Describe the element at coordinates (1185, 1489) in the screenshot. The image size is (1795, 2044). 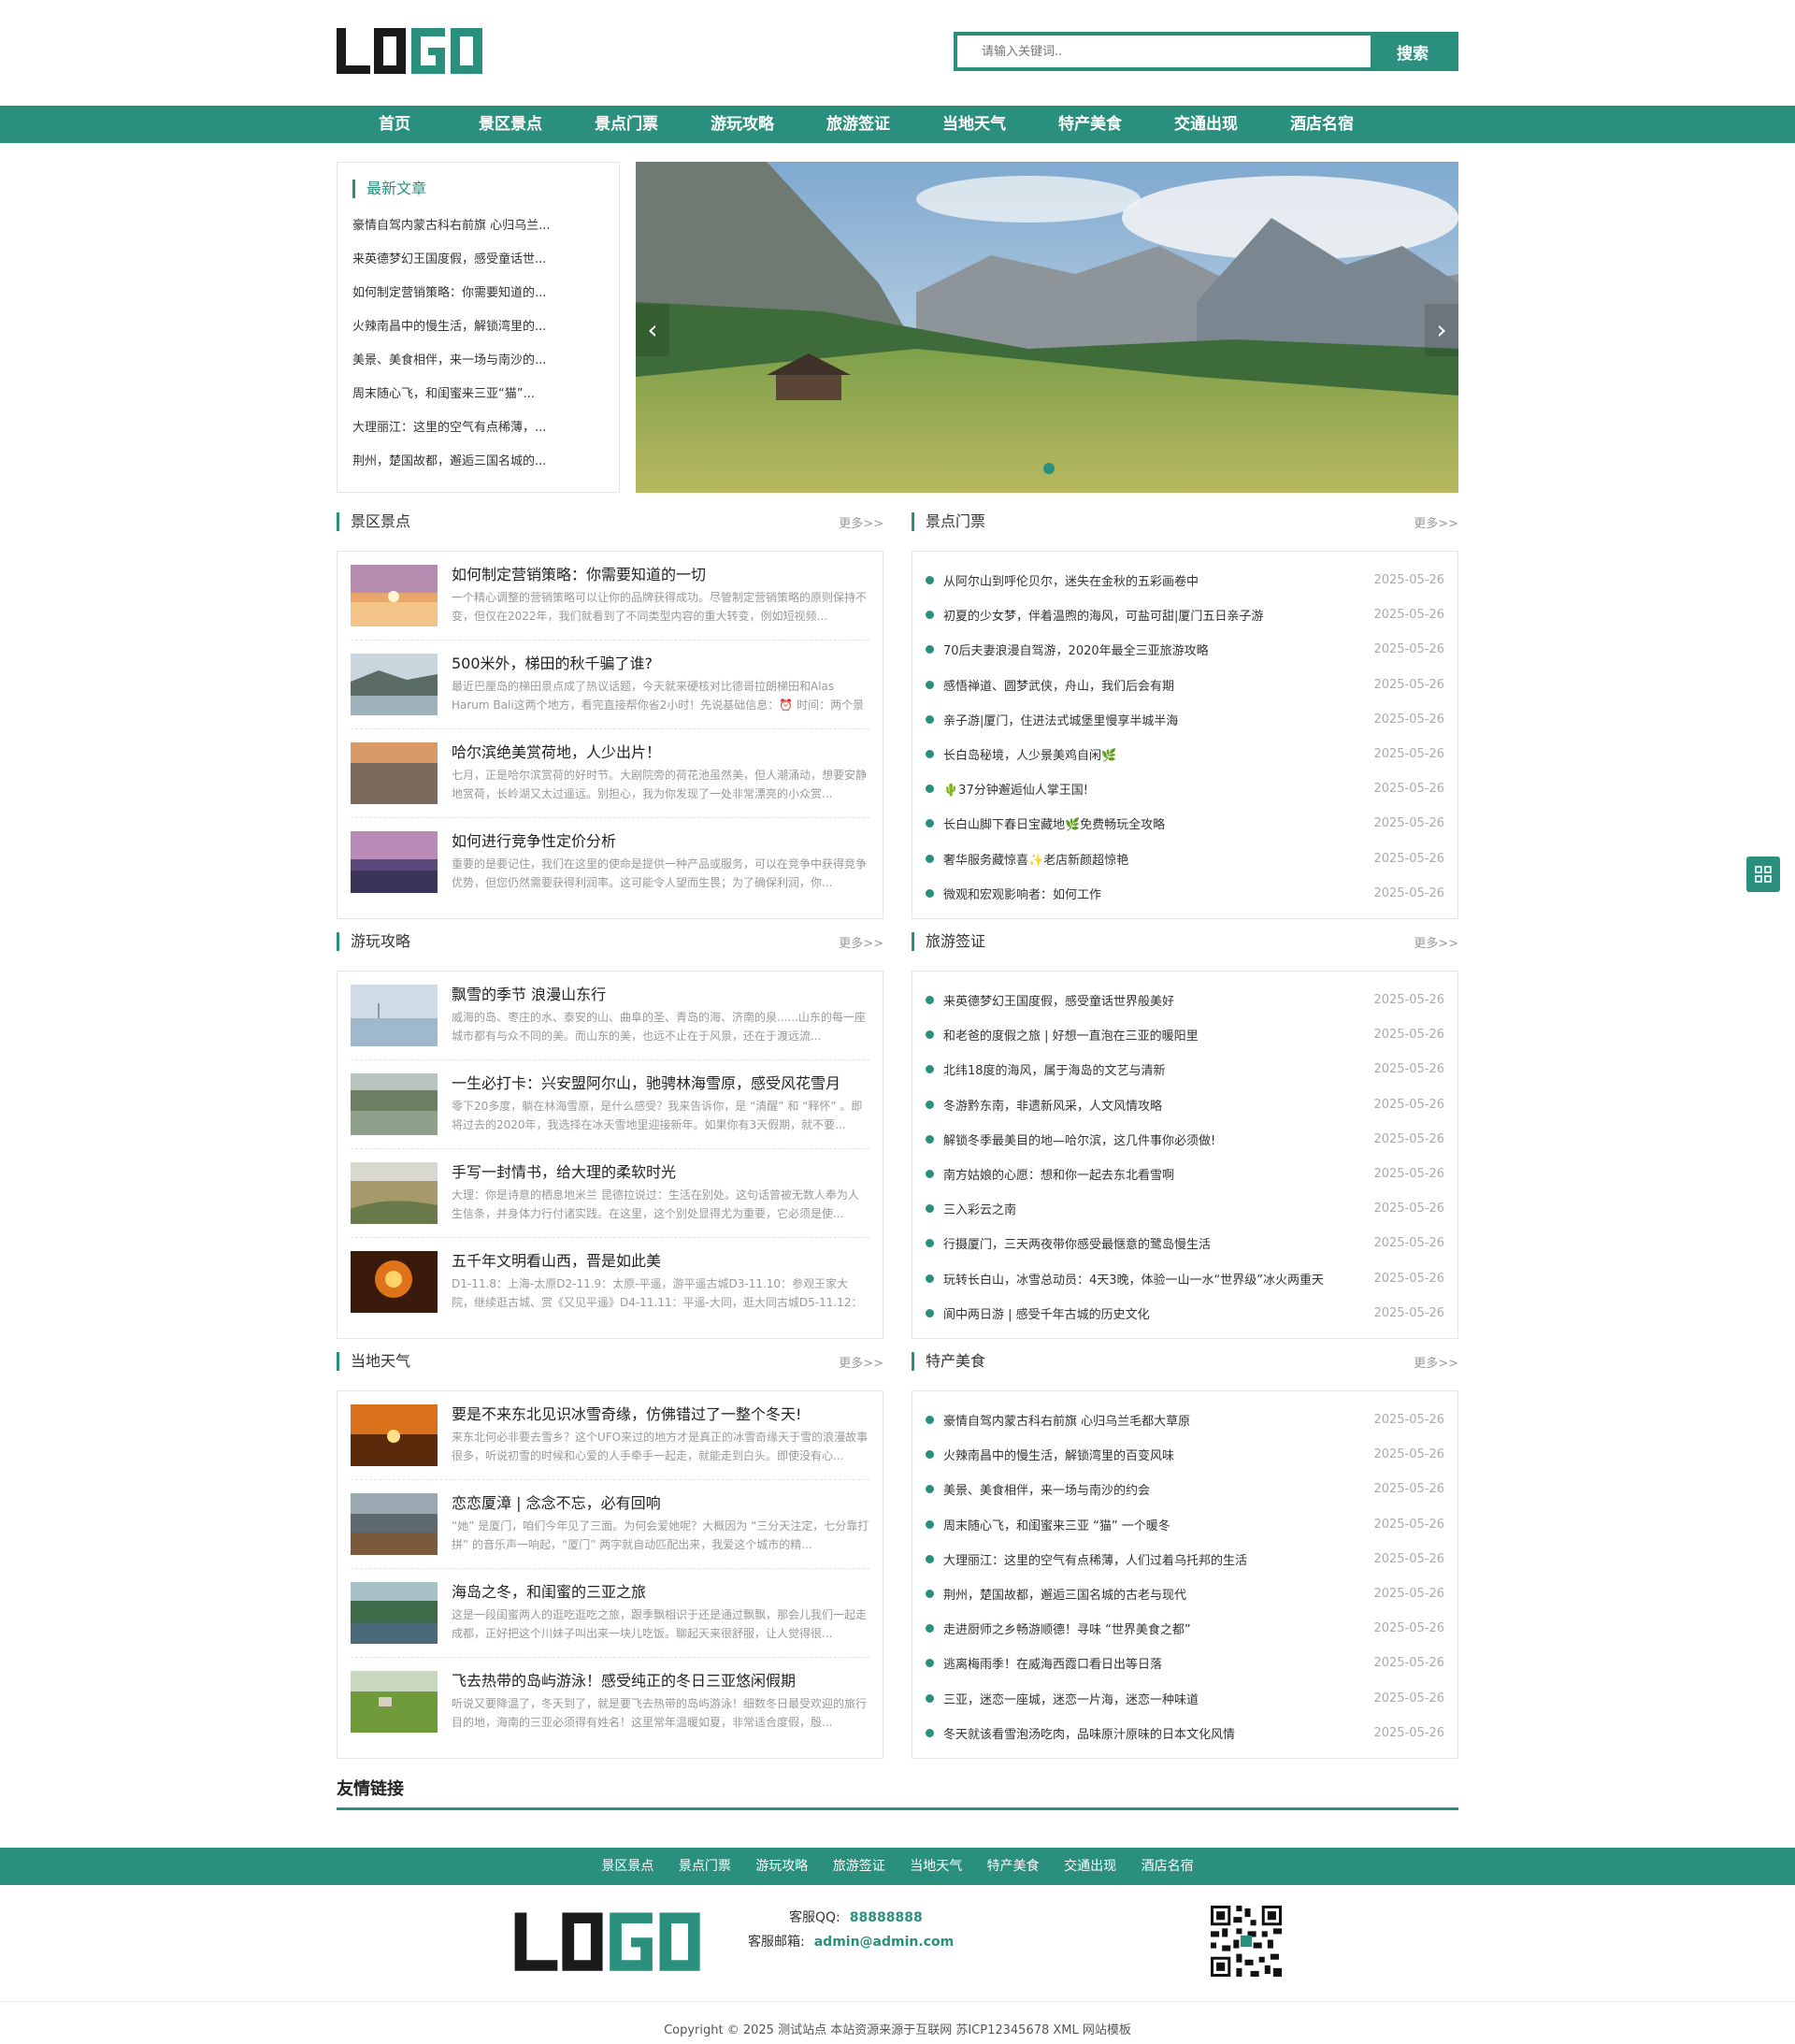
I see `list-item: 美景、美食相伴，来一场与南沙的约会 2025-05-26` at that location.